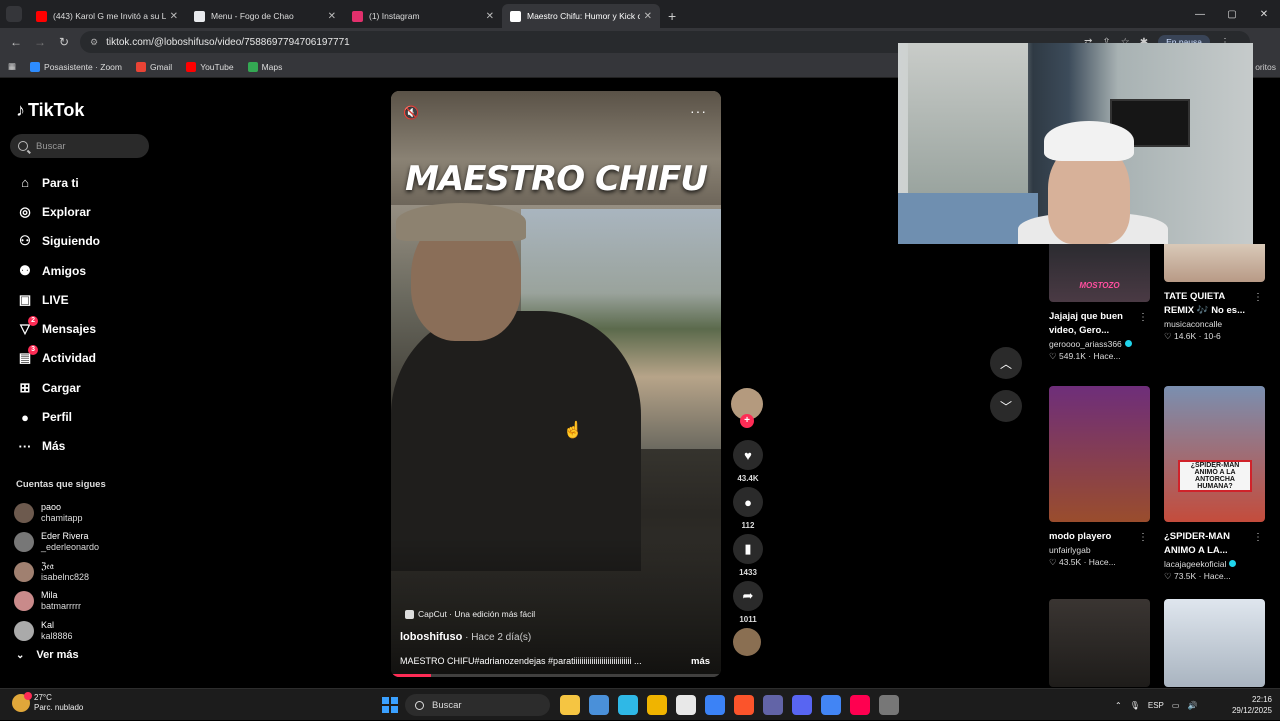 The height and width of the screenshot is (721, 1280). Describe the element at coordinates (1156, 705) in the screenshot. I see `language-indicator: ESP` at that location.